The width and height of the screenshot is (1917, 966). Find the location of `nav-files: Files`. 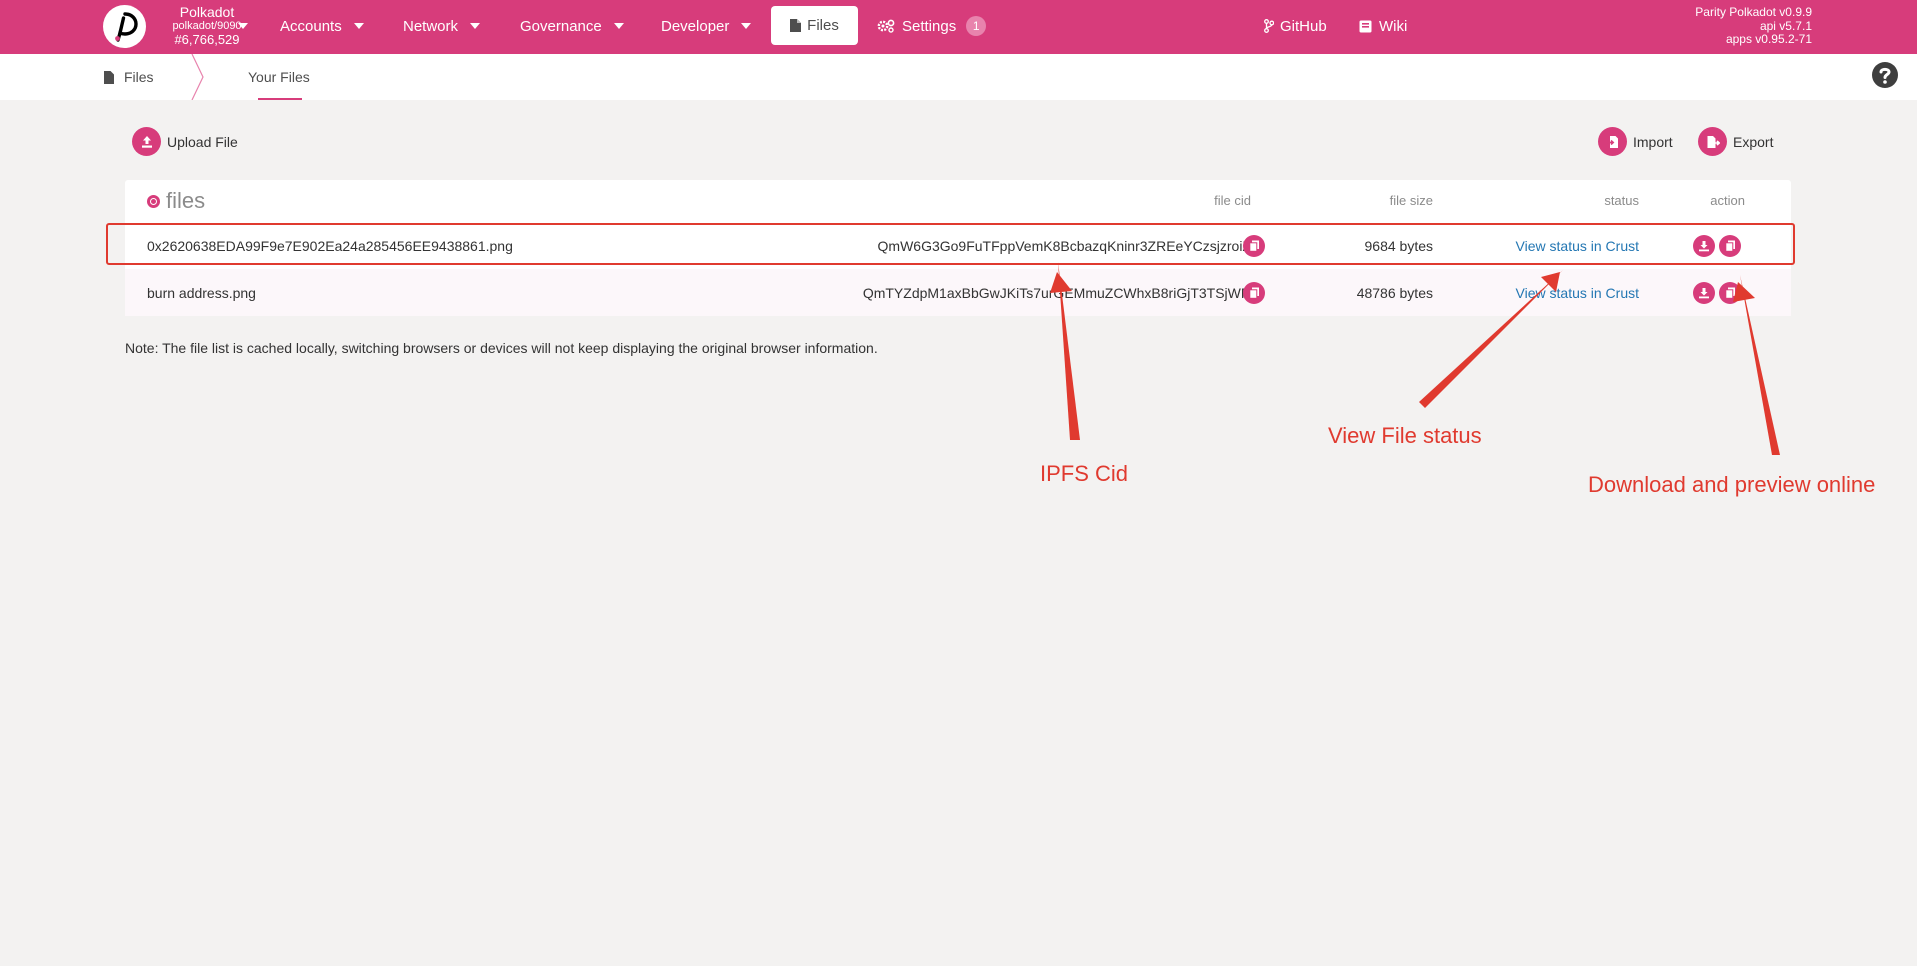

nav-files: Files is located at coordinates (814, 25).